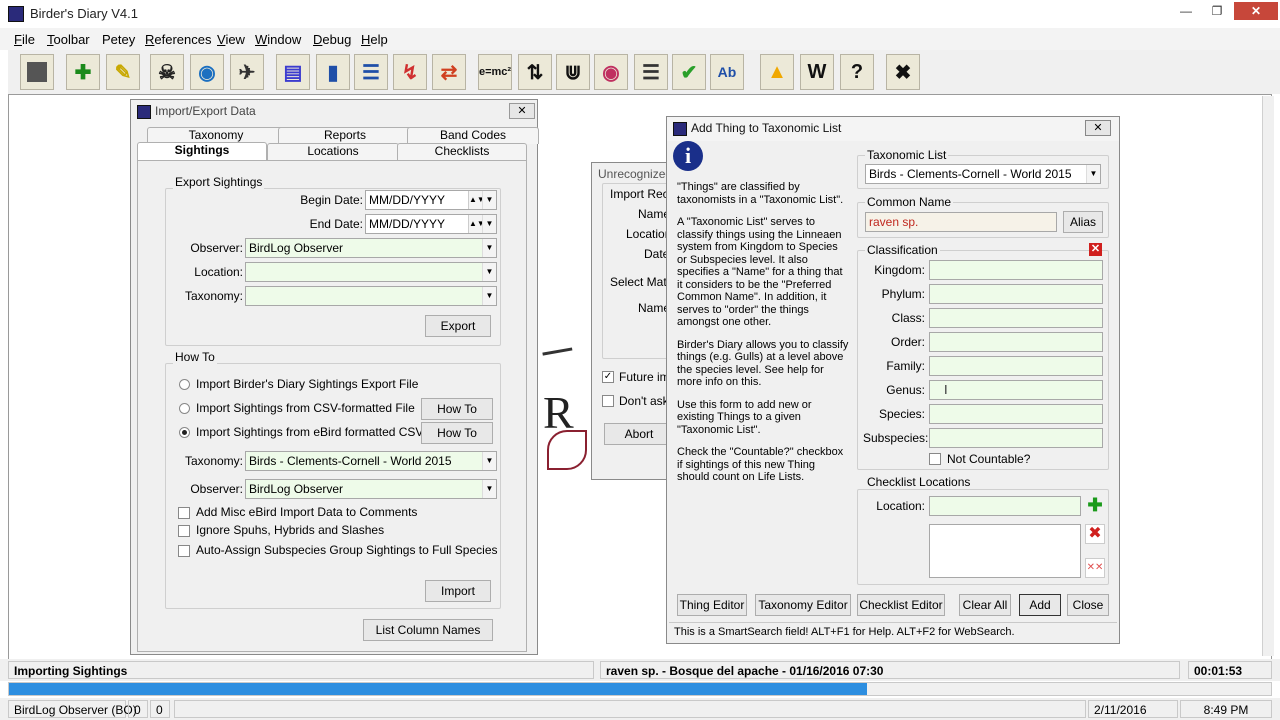  What do you see at coordinates (1217, 11) in the screenshot?
I see `maximize-button: ❐` at bounding box center [1217, 11].